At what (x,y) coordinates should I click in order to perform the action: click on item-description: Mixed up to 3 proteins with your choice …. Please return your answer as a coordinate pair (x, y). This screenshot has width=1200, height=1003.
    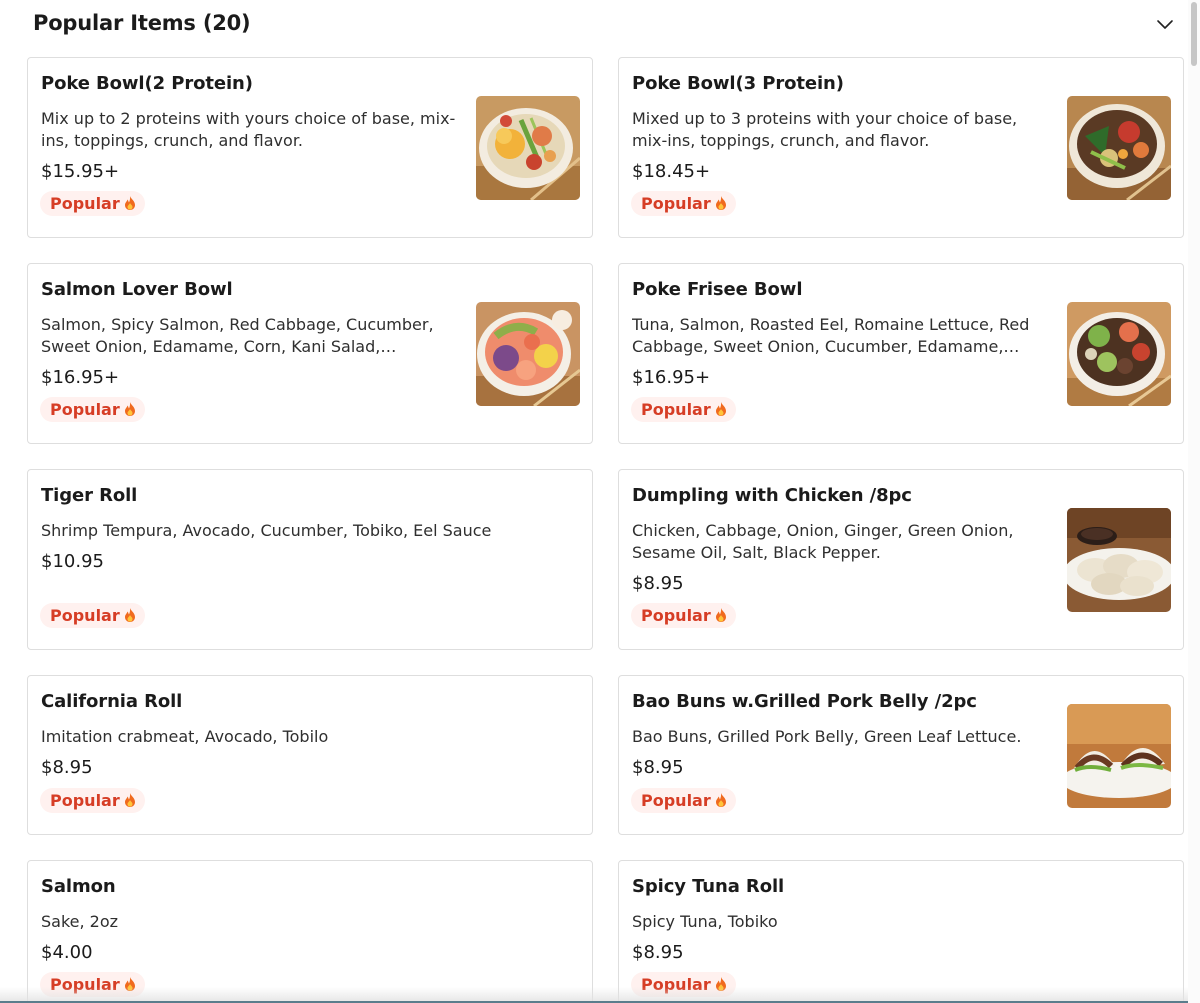
    Looking at the image, I should click on (825, 129).